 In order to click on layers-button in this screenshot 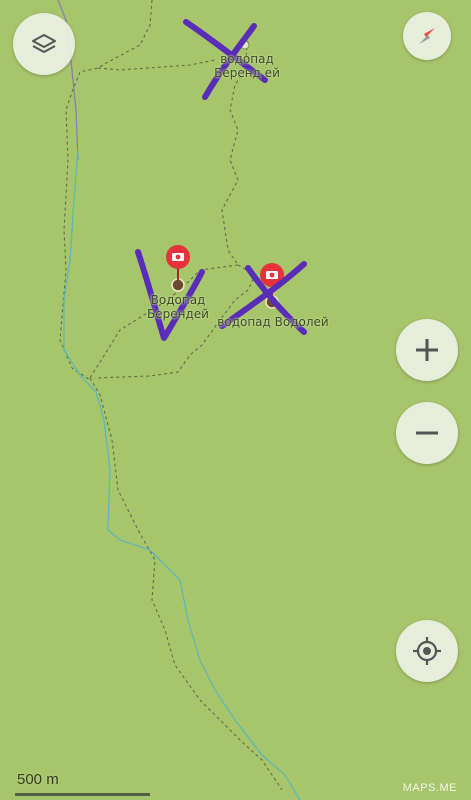, I will do `click(44, 44)`.